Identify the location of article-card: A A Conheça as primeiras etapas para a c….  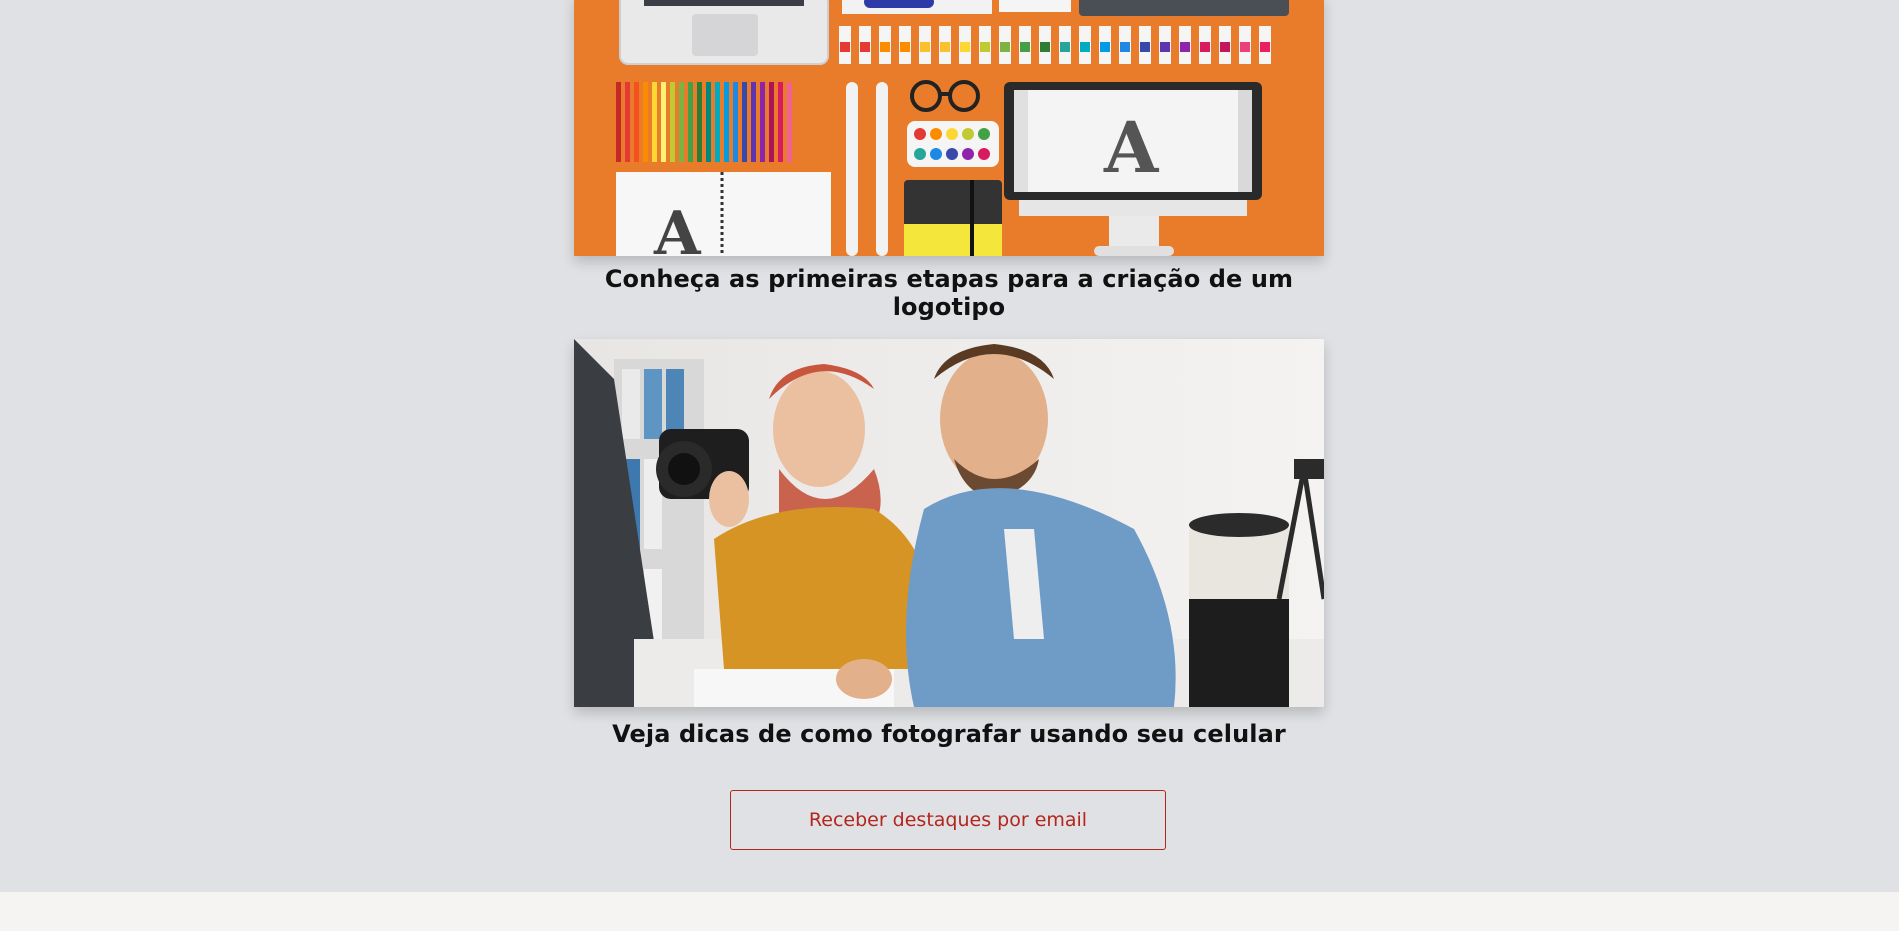
(949, 160).